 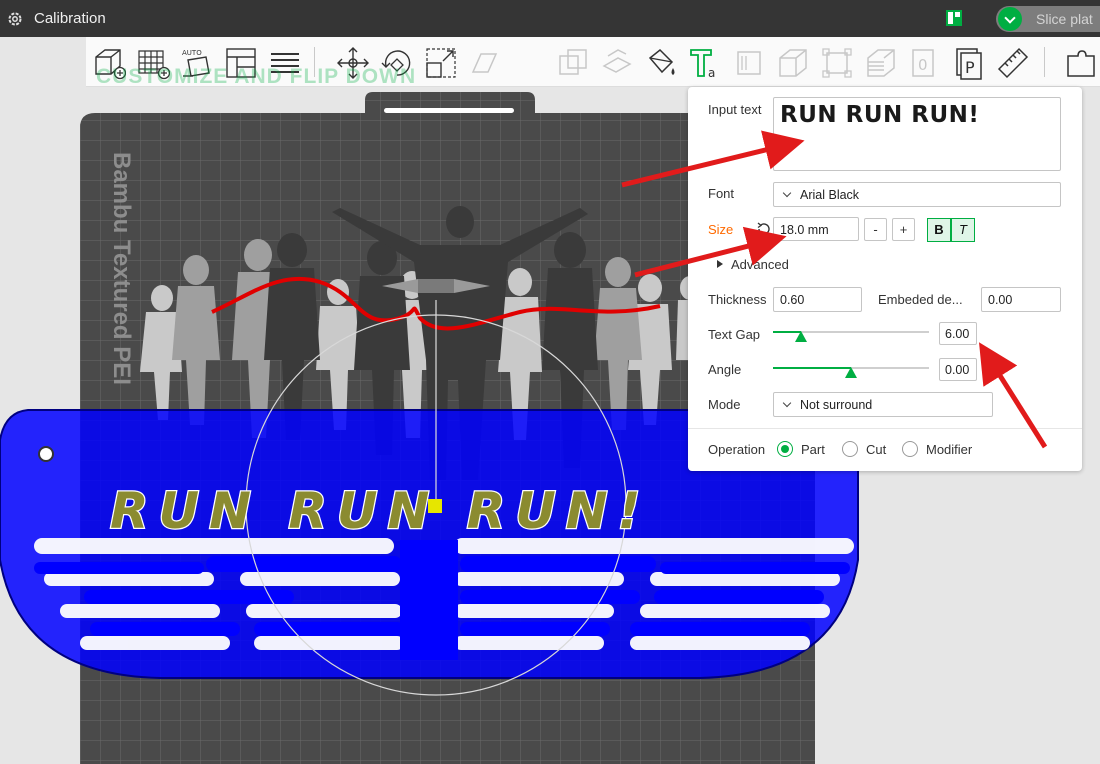 What do you see at coordinates (850, 449) in the screenshot?
I see `operation-cut-radio` at bounding box center [850, 449].